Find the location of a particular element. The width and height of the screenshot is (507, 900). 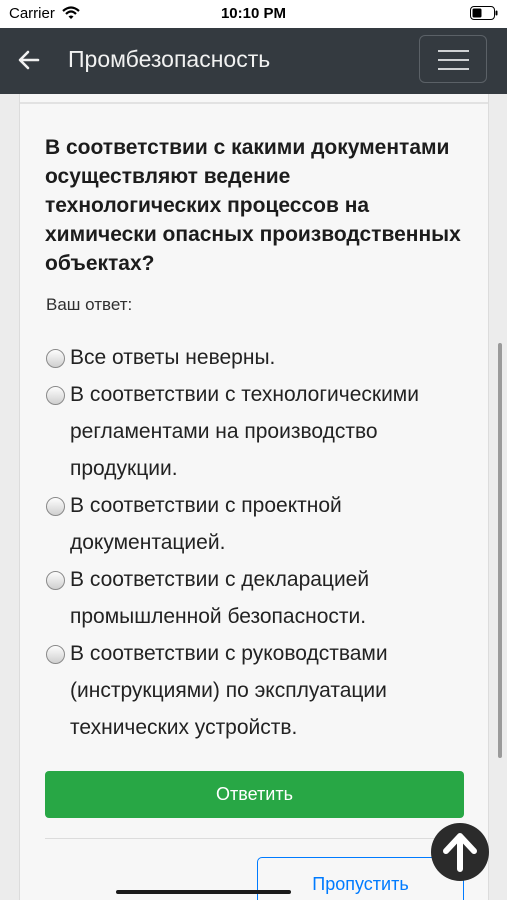

arrow-up-icon is located at coordinates (460, 852).